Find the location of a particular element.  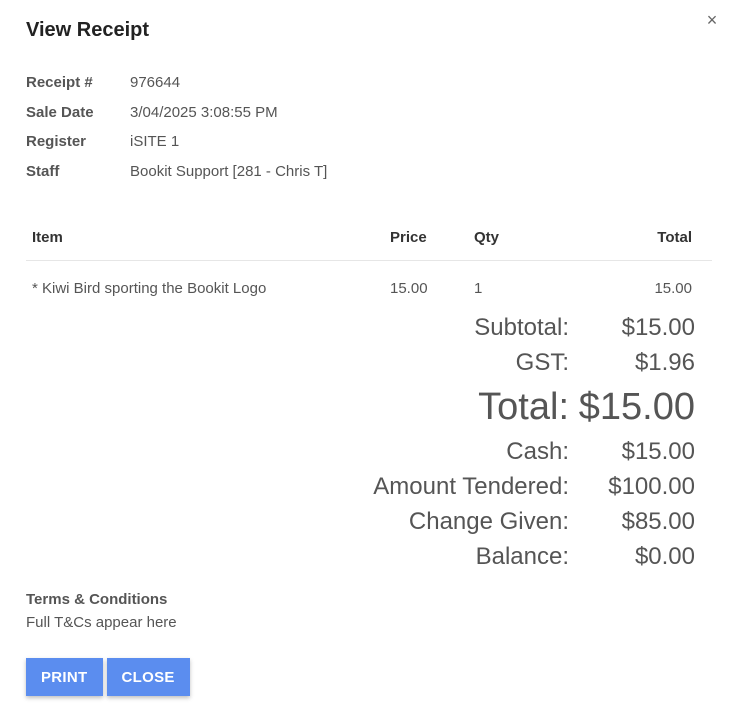

meta-row-staff: Staff Bookit Support [281 - Chris T] is located at coordinates (176, 172).